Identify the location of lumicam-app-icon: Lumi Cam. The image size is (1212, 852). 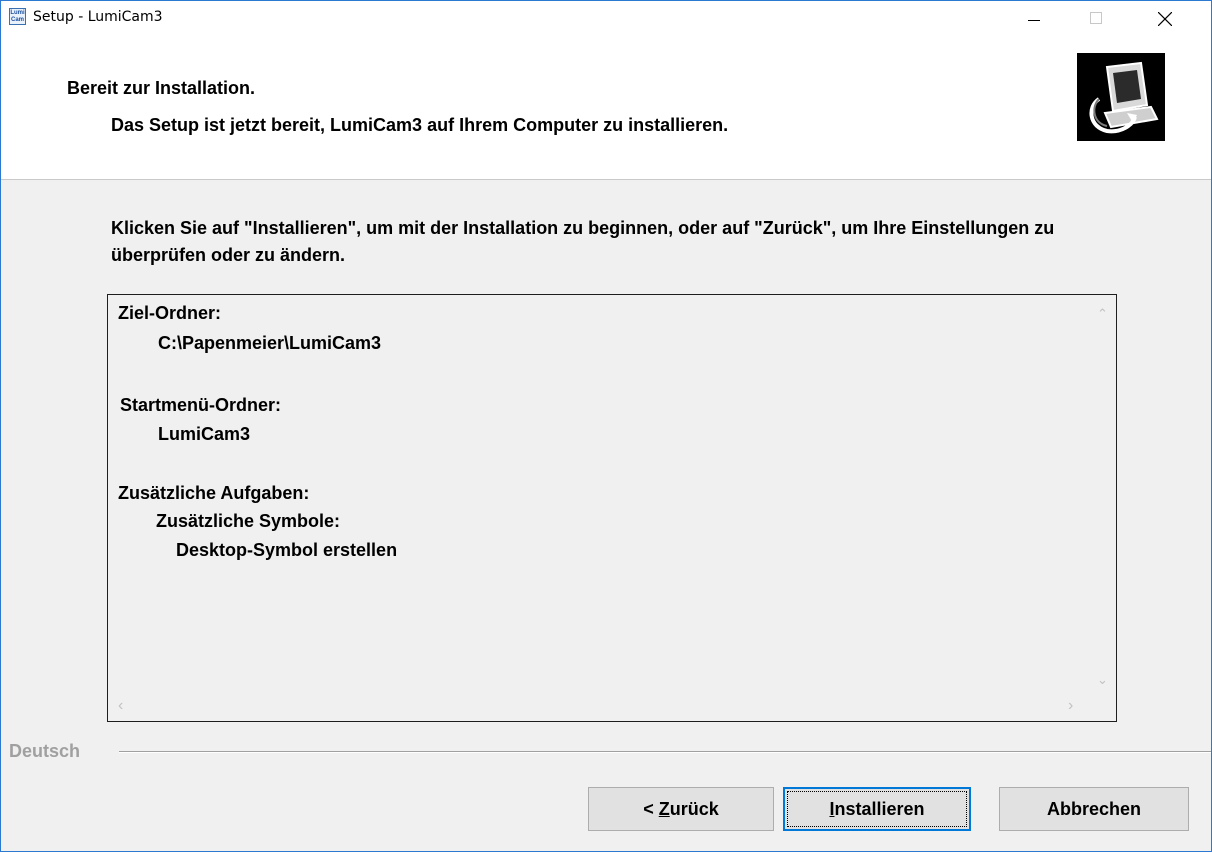
(17, 16).